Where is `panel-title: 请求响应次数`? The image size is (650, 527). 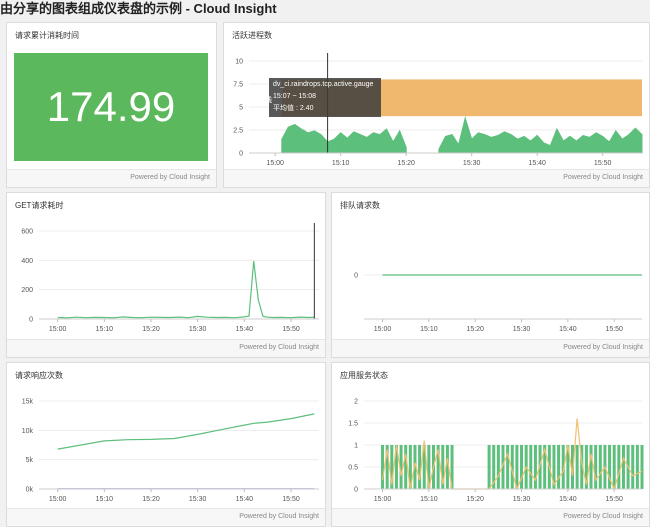 panel-title: 请求响应次数 is located at coordinates (39, 375).